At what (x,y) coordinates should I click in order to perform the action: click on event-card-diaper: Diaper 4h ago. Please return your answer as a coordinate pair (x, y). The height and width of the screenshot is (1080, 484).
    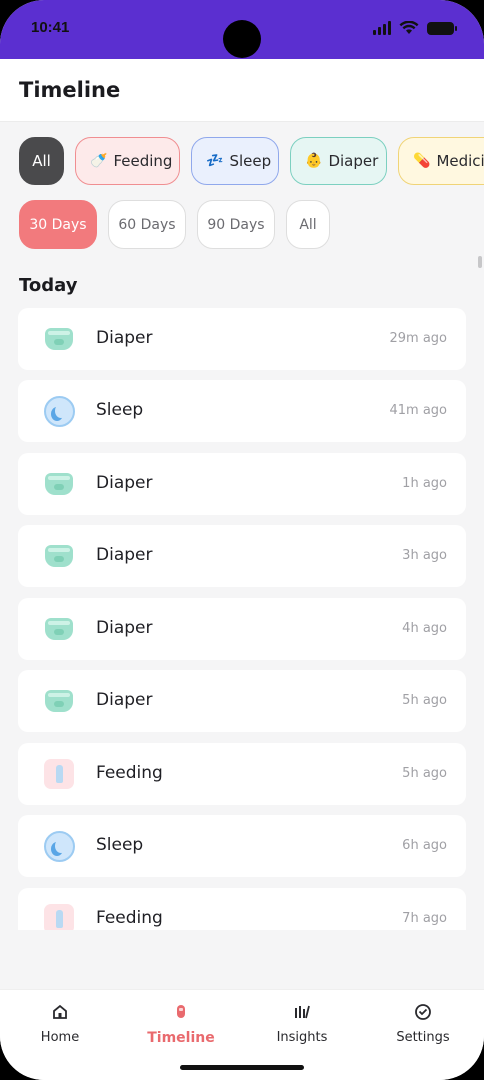
    Looking at the image, I should click on (242, 629).